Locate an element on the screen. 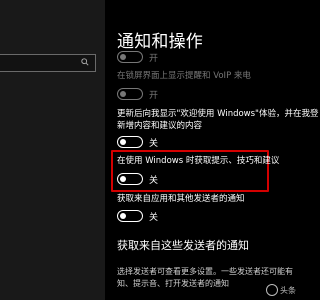 This screenshot has height=300, width=320. toggle-row-welcome: 关 is located at coordinates (137, 142).